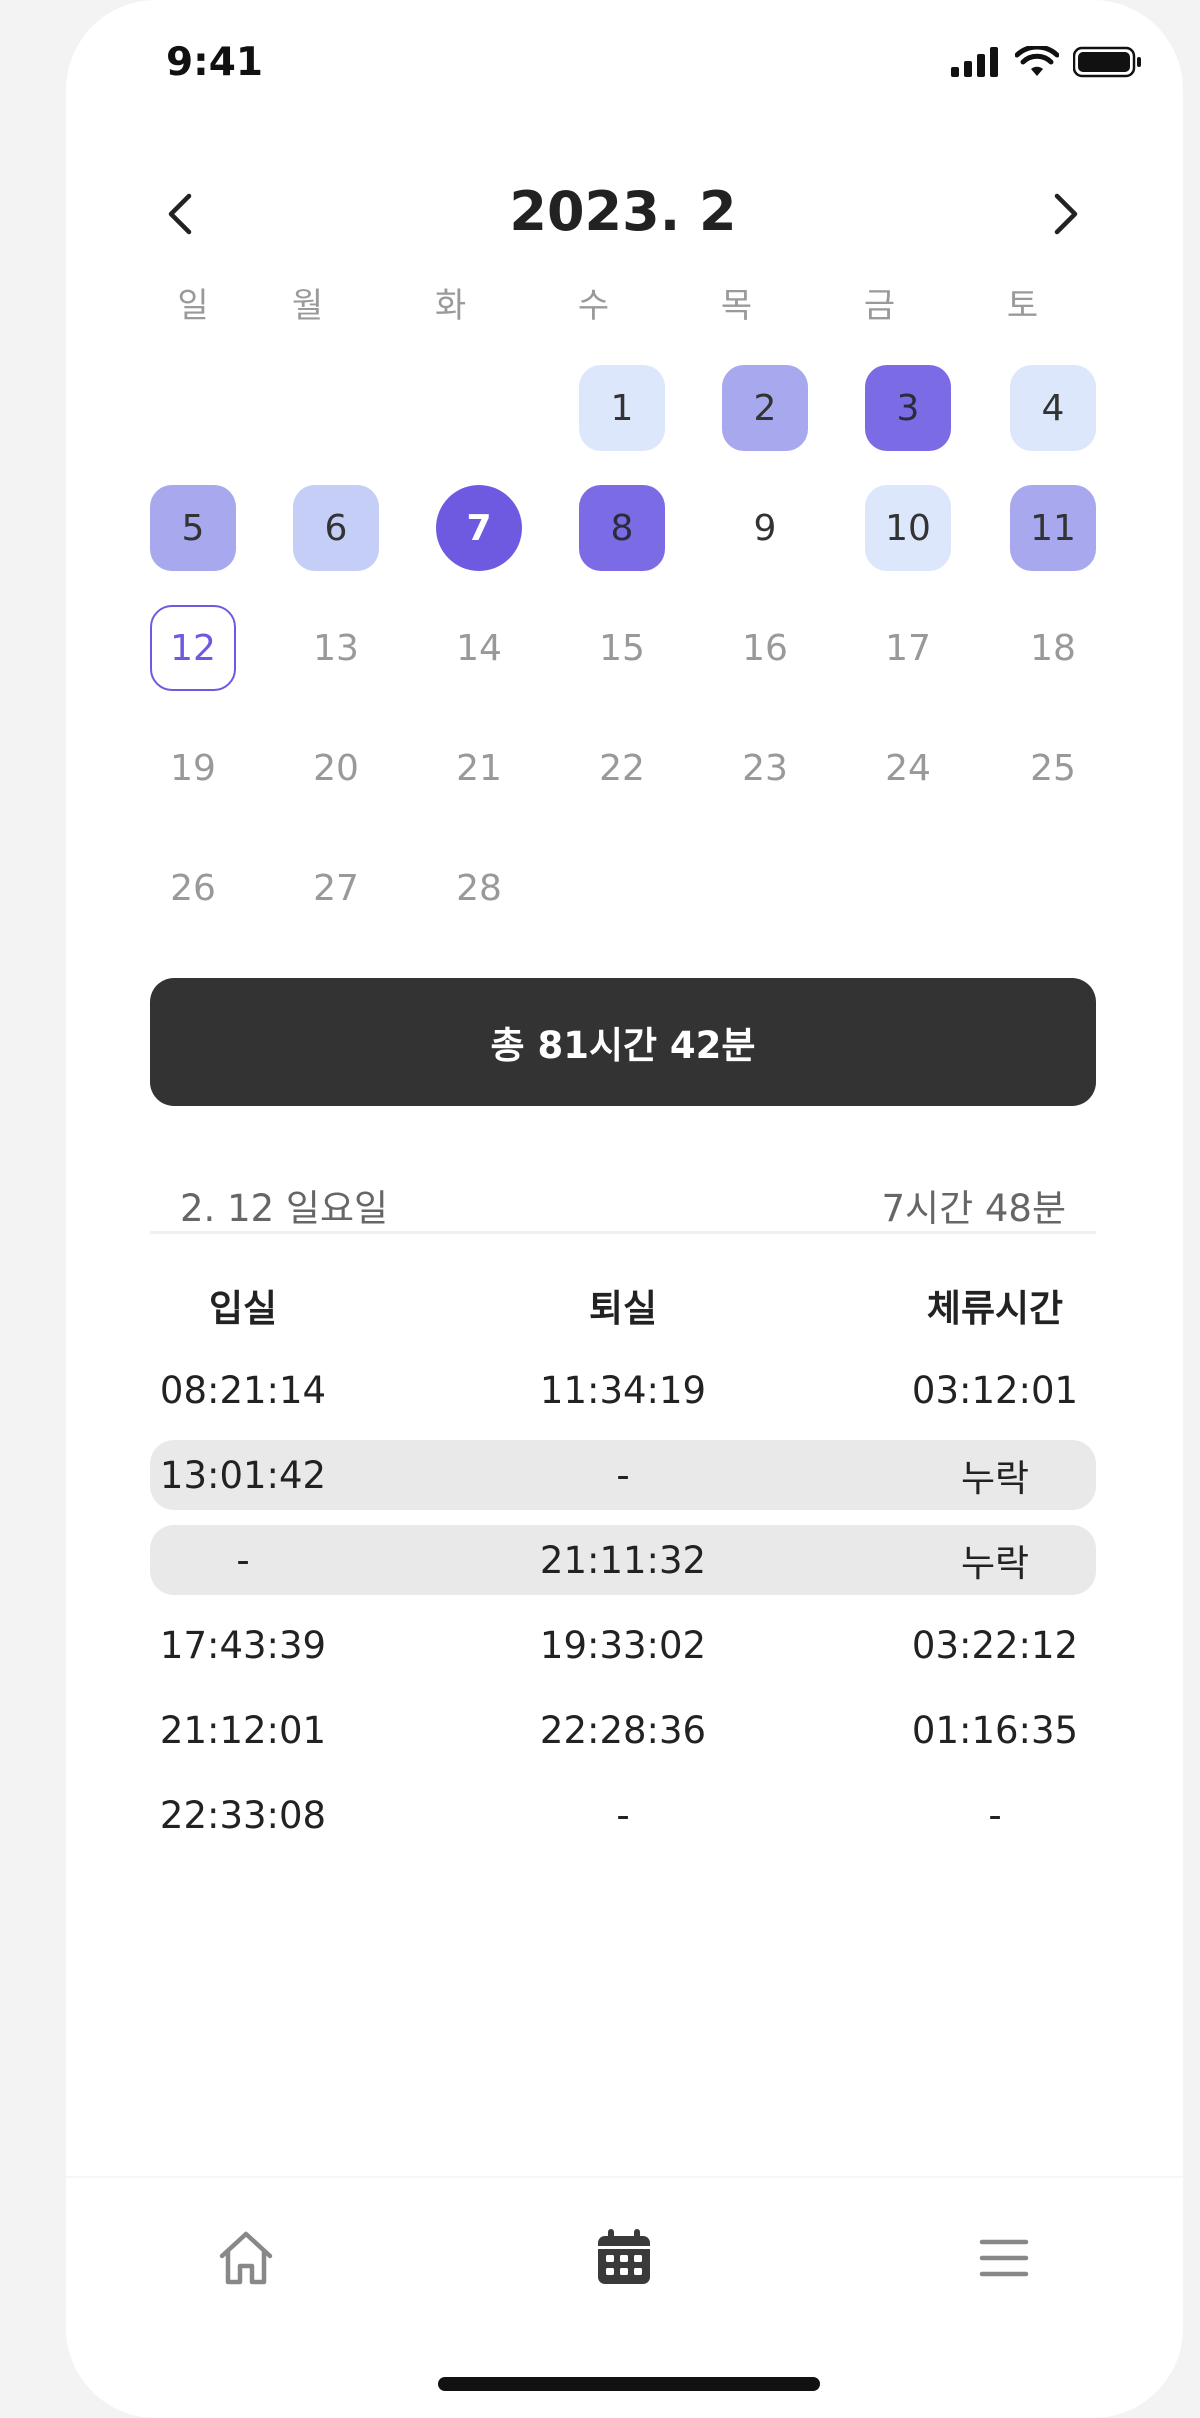 This screenshot has width=1200, height=2418. What do you see at coordinates (629, 2384) in the screenshot?
I see `home-indicator` at bounding box center [629, 2384].